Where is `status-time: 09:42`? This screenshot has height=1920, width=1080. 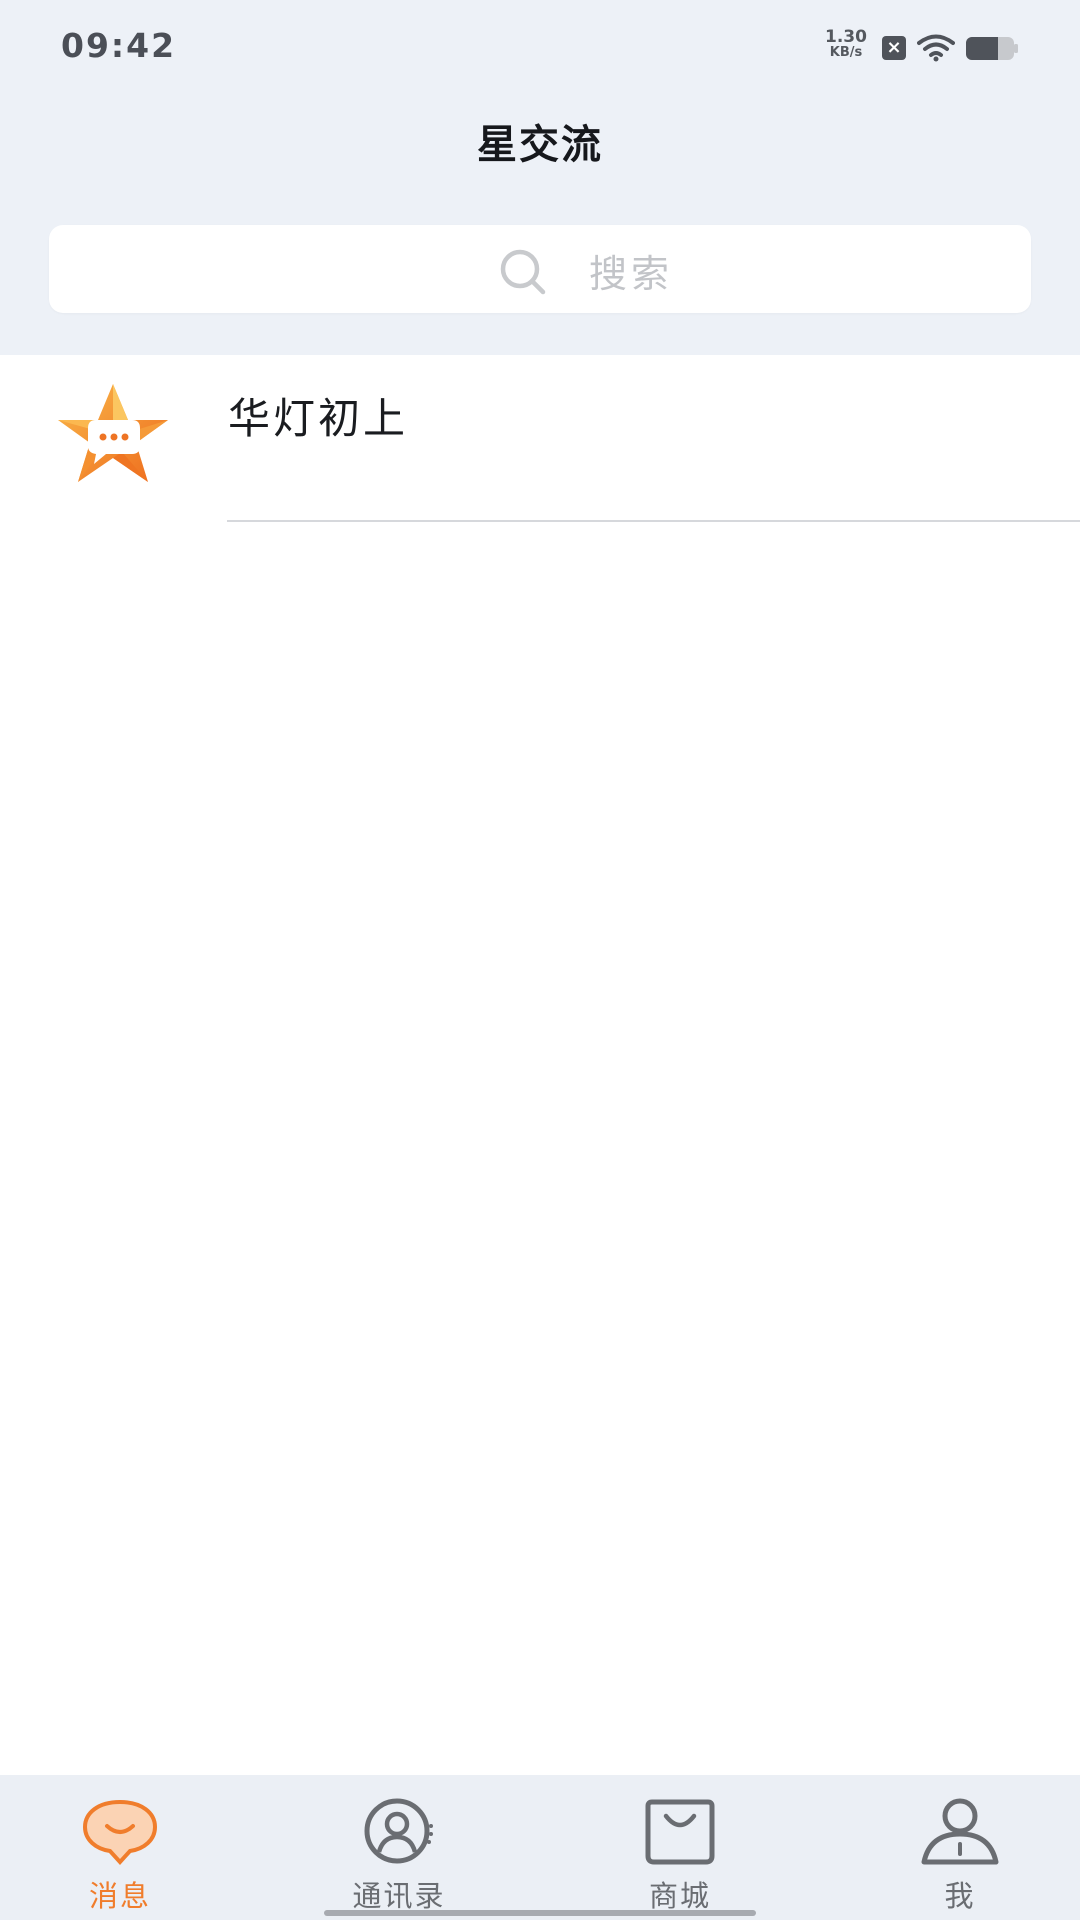 status-time: 09:42 is located at coordinates (119, 45).